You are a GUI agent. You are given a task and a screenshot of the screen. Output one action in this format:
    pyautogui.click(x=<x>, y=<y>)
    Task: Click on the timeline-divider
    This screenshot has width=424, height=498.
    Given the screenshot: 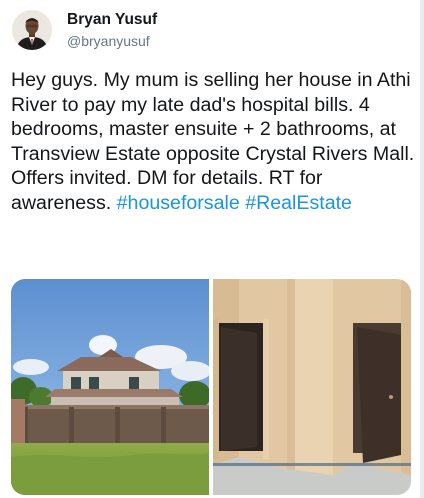 What is the action you would take?
    pyautogui.click(x=422, y=249)
    